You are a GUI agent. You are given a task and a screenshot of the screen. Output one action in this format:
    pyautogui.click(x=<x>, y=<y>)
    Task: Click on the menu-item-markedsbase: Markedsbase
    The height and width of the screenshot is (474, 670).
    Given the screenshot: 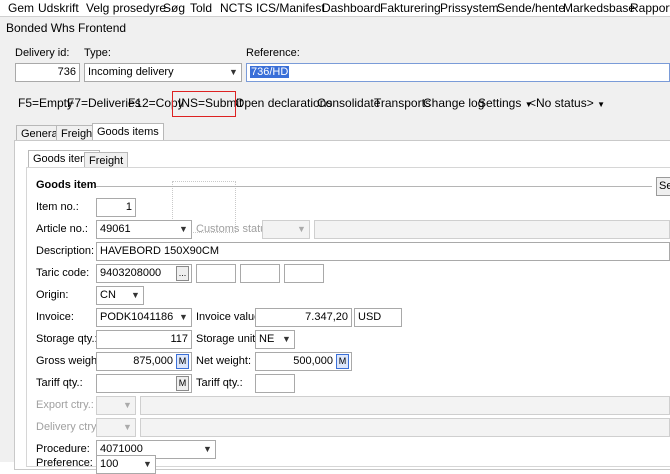 What is the action you would take?
    pyautogui.click(x=599, y=8)
    